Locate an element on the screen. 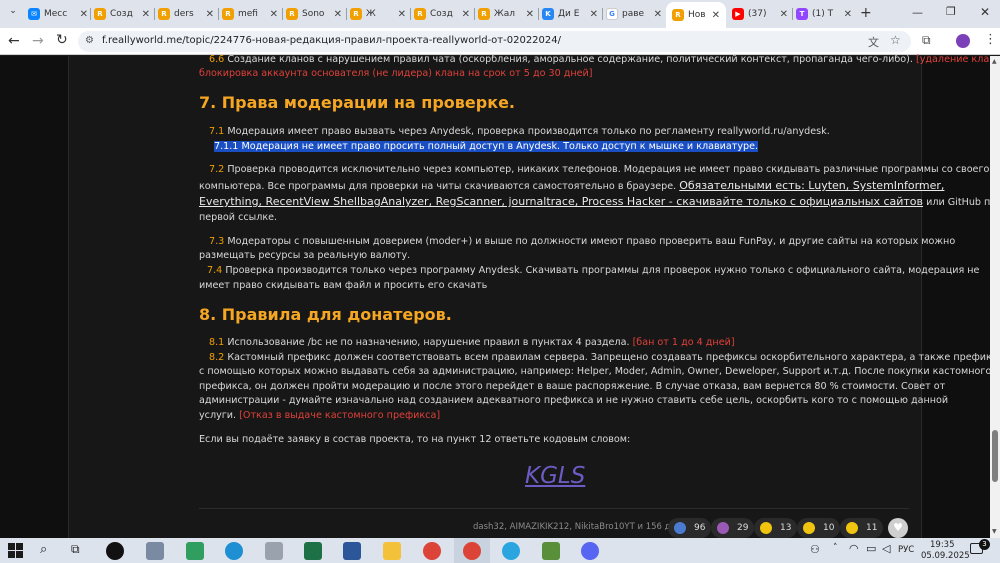 Image resolution: width=1000 pixels, height=563 pixels. reaction-count: 11 is located at coordinates (872, 528).